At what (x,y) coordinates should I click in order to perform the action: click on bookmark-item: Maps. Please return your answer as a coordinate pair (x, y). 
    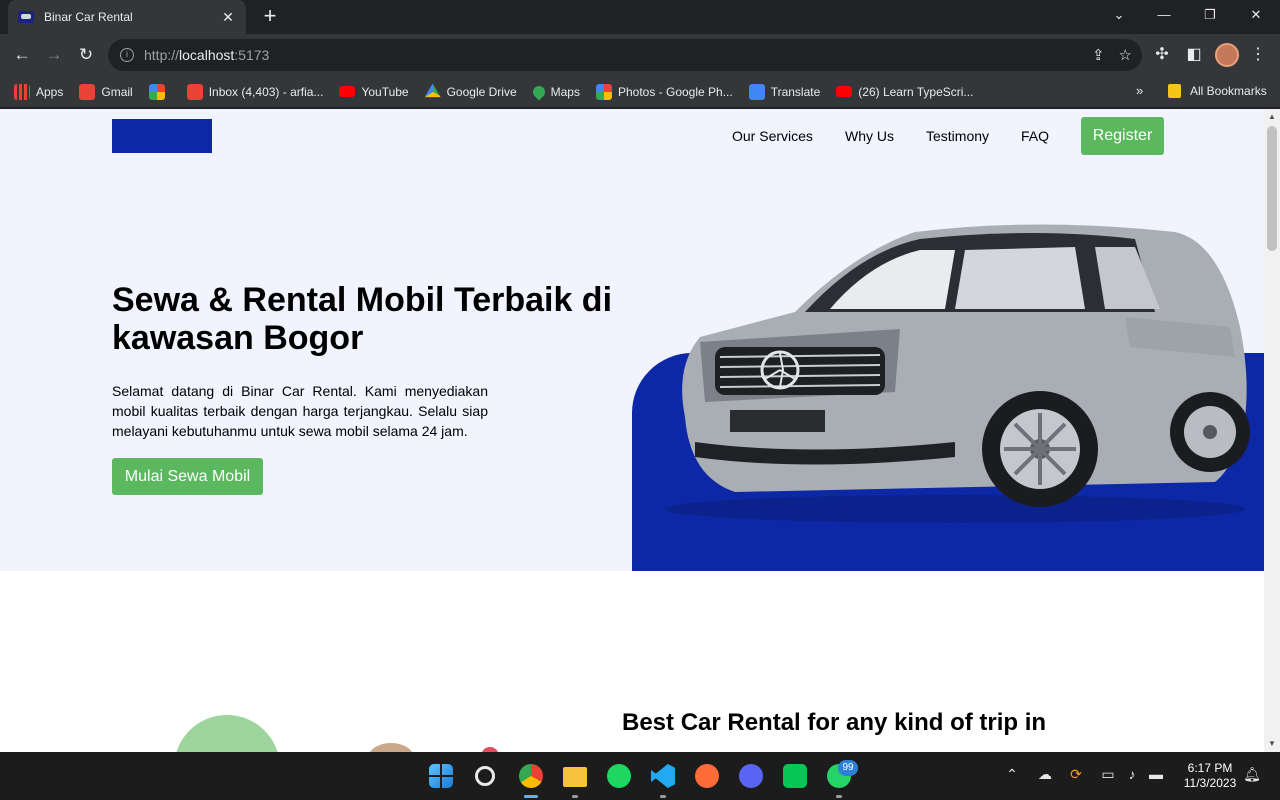
    Looking at the image, I should click on (555, 91).